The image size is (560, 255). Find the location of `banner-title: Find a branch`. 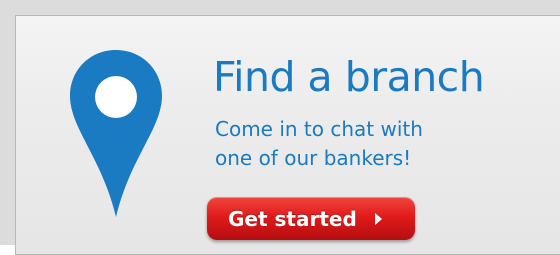

banner-title: Find a branch is located at coordinates (349, 77).